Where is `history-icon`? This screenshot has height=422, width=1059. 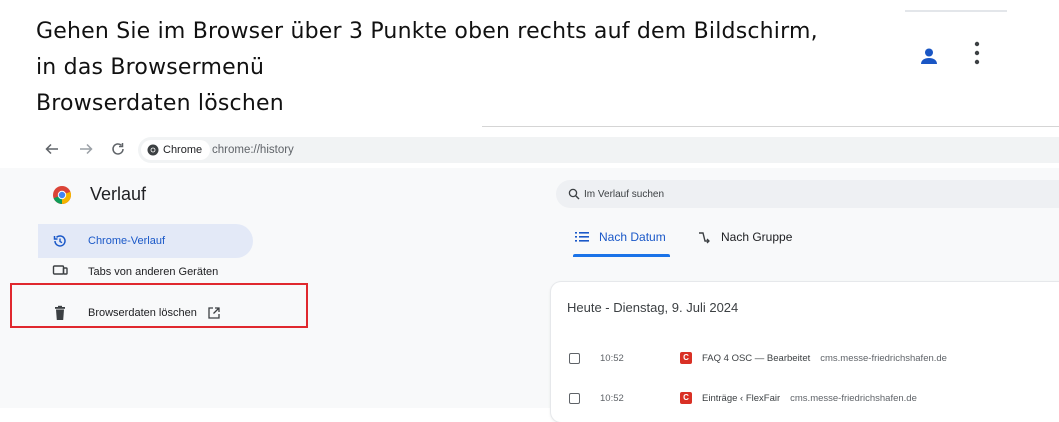
history-icon is located at coordinates (59, 241).